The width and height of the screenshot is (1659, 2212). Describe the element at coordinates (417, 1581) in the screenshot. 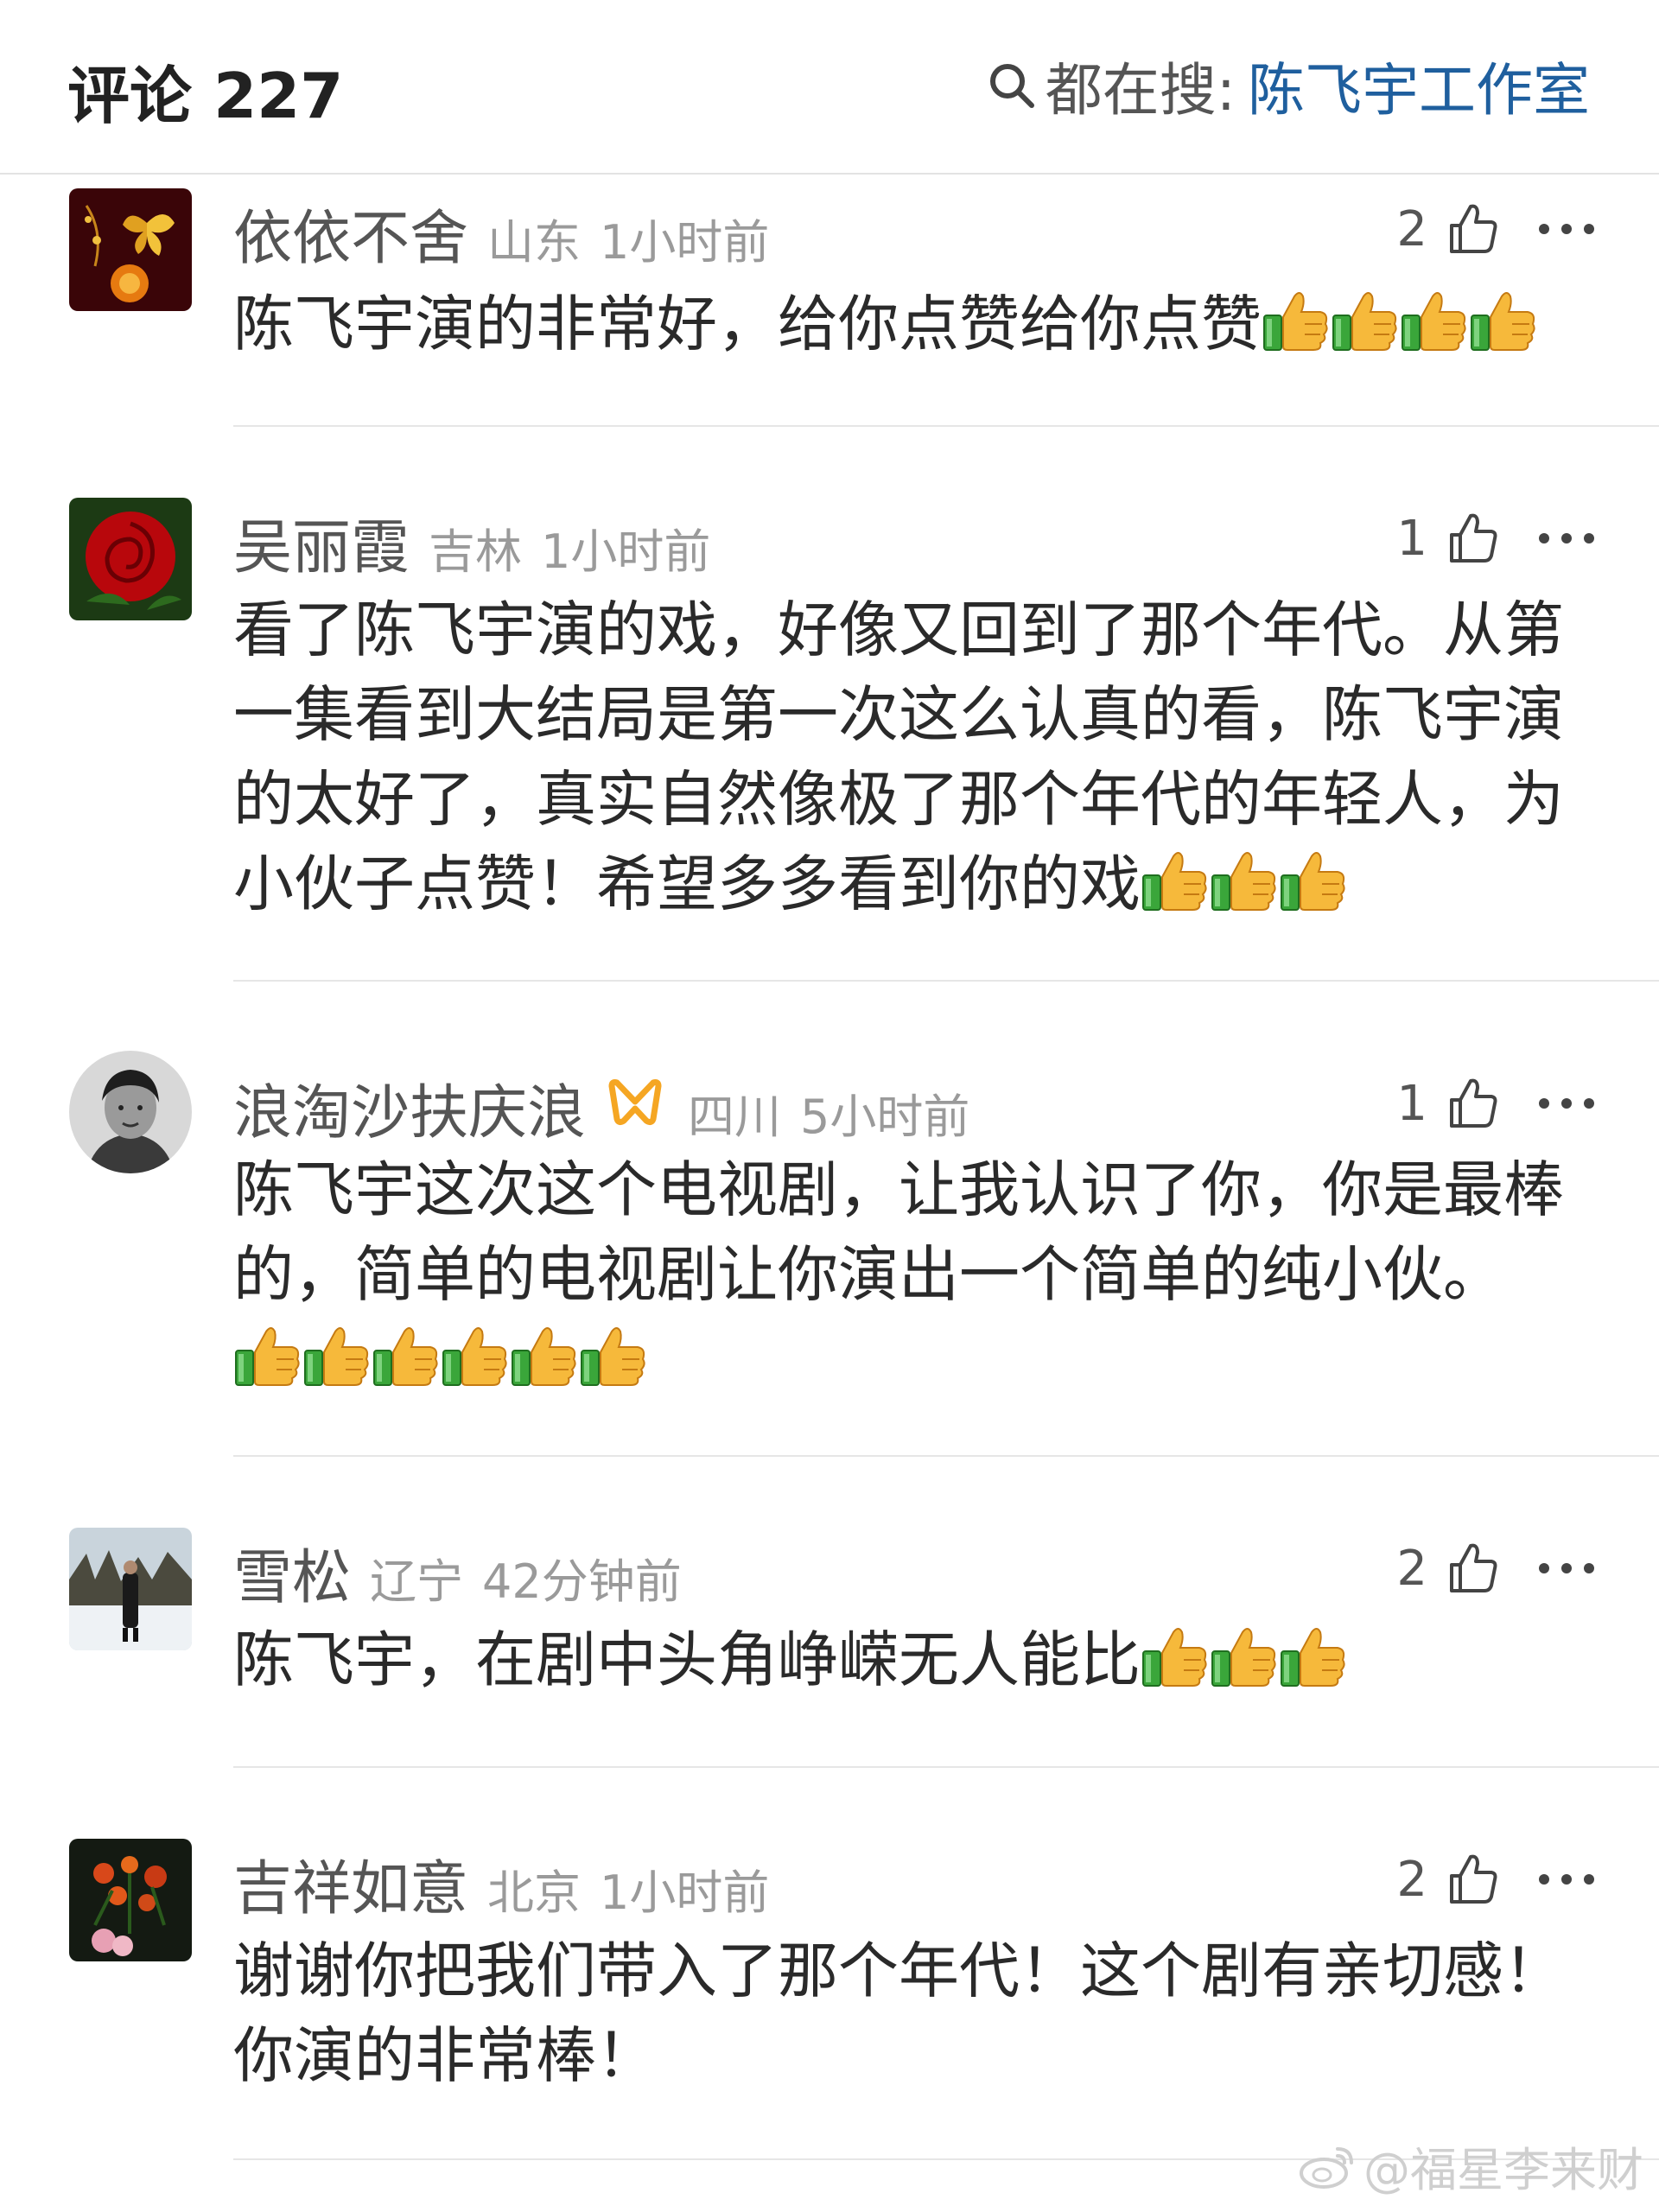

I see `user-region: 辽宁` at that location.